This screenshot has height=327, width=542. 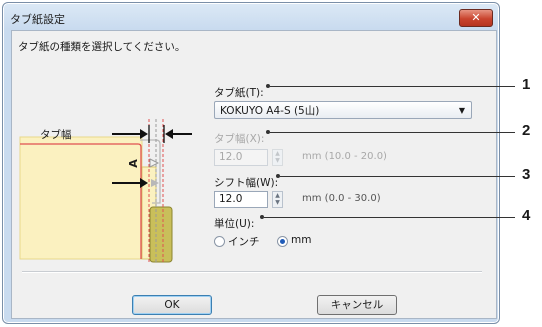 I want to click on shift-width-range: mm (0.0 - 30.0), so click(x=341, y=198).